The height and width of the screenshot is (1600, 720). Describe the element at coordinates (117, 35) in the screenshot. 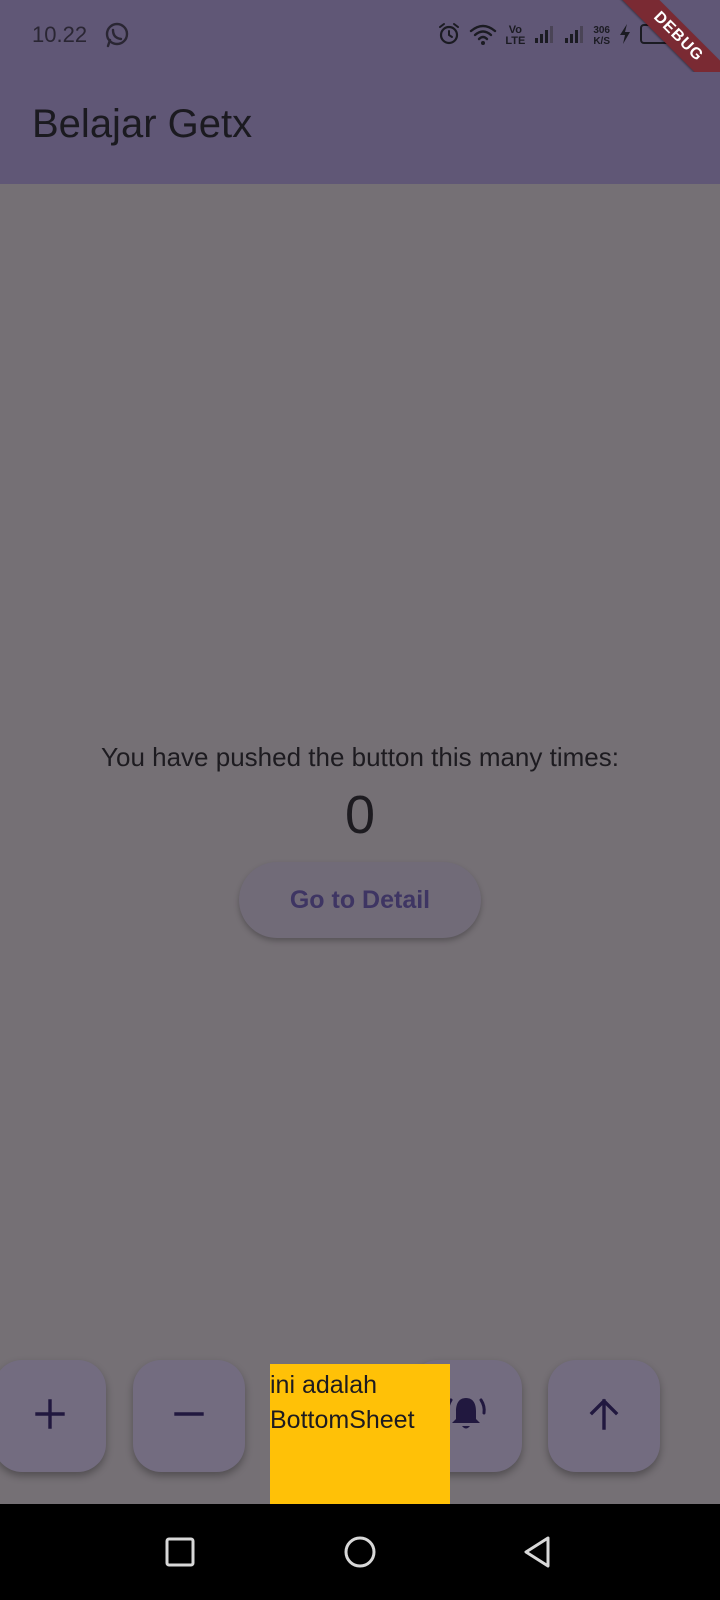

I see `whatsapp-icon` at that location.